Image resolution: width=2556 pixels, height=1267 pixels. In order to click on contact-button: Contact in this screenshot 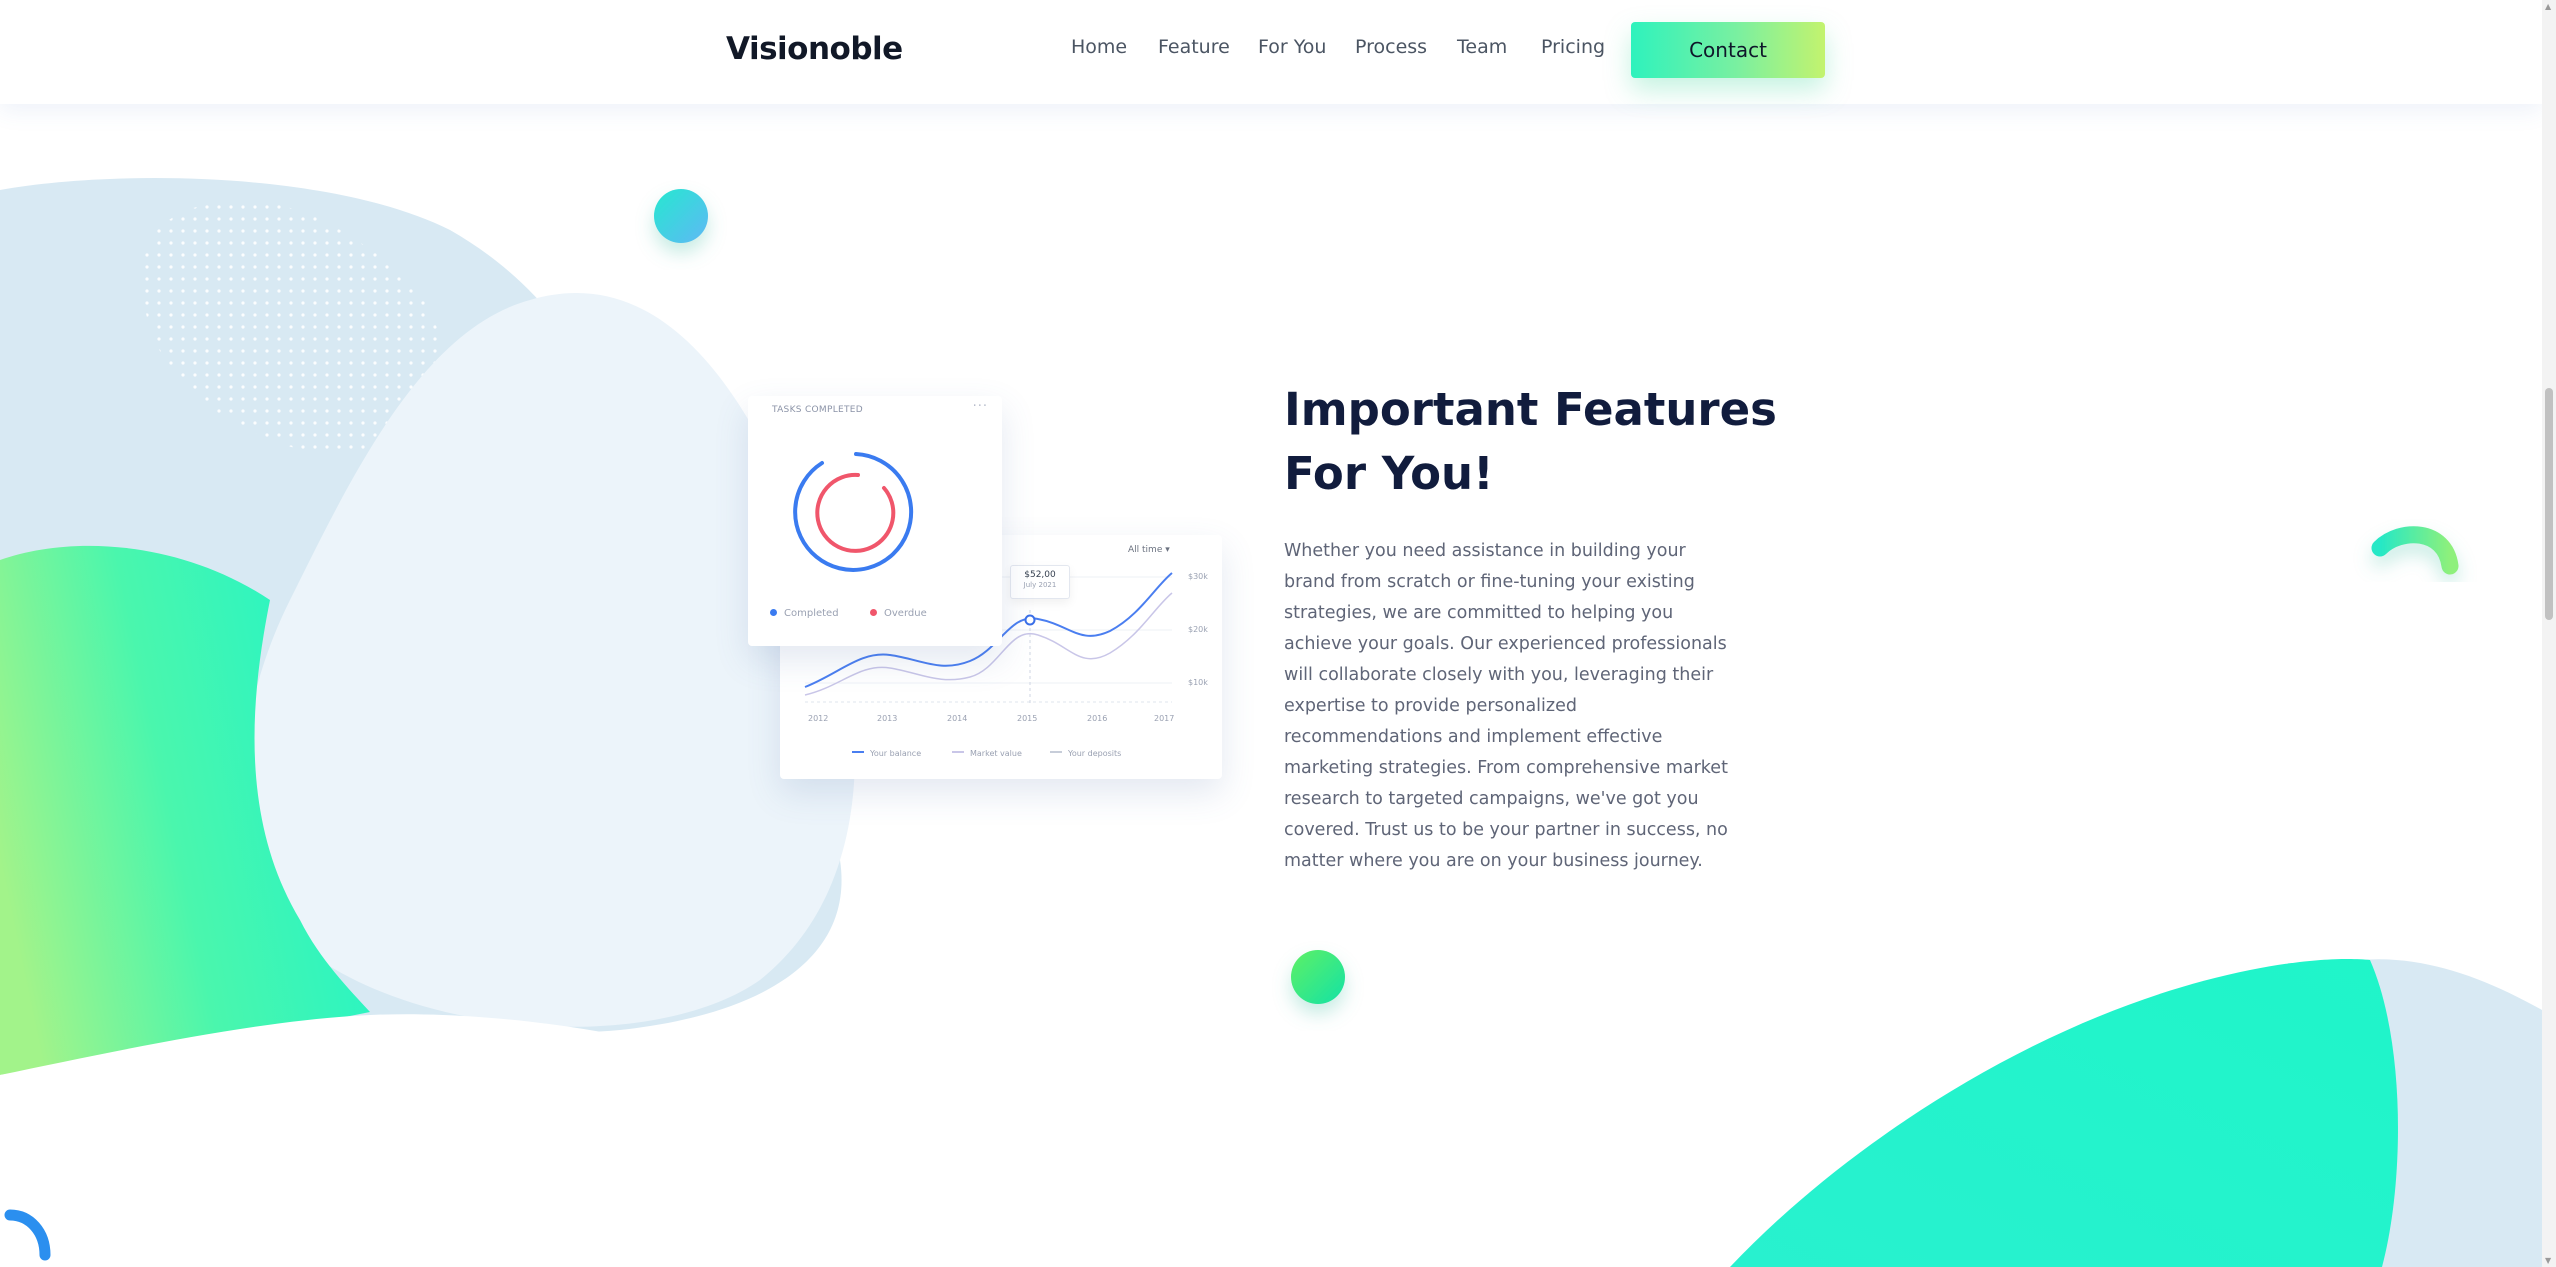, I will do `click(1728, 50)`.